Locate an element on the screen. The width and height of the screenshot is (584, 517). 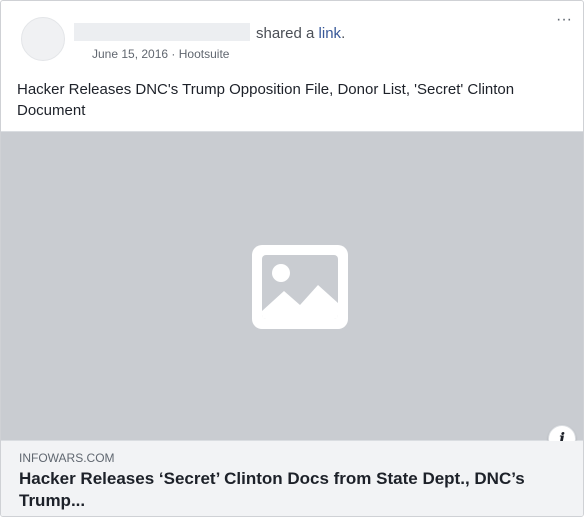
post-date: June 15, 2016 is located at coordinates (130, 54).